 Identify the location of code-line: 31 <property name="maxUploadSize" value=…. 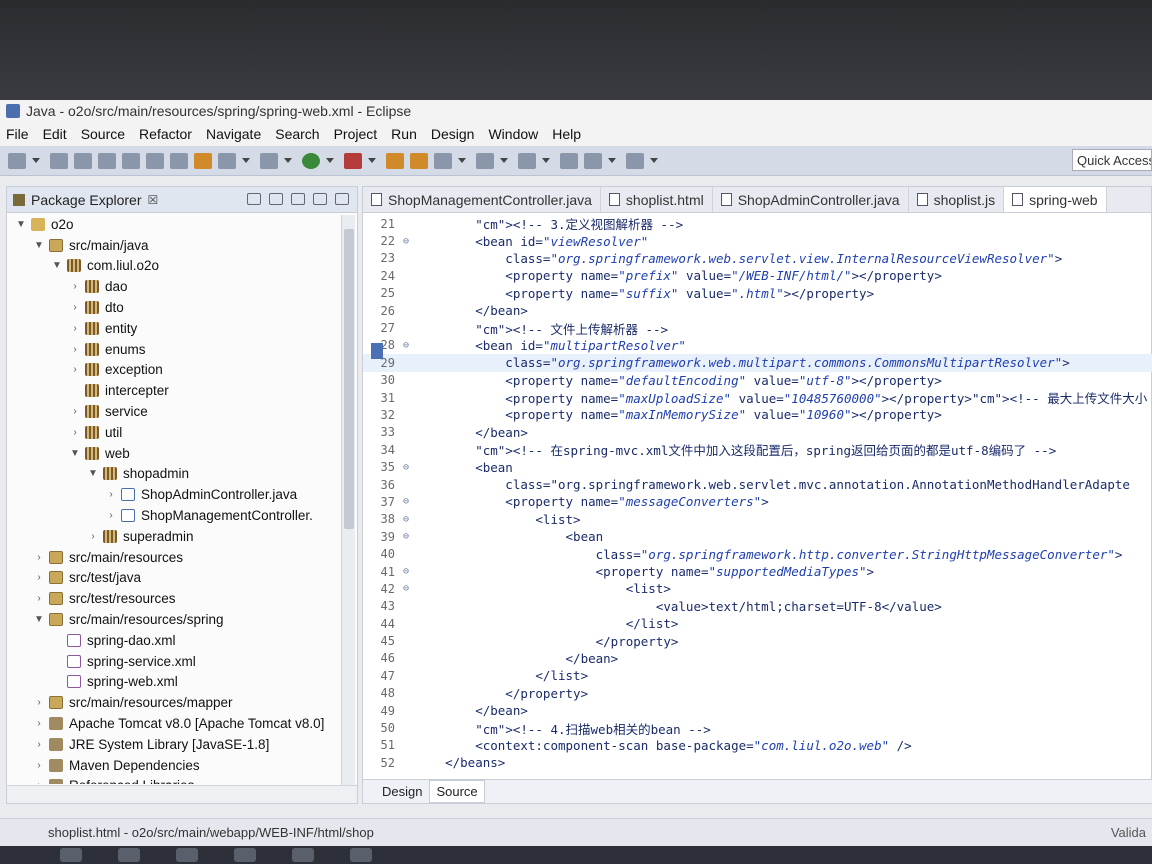
(757, 398).